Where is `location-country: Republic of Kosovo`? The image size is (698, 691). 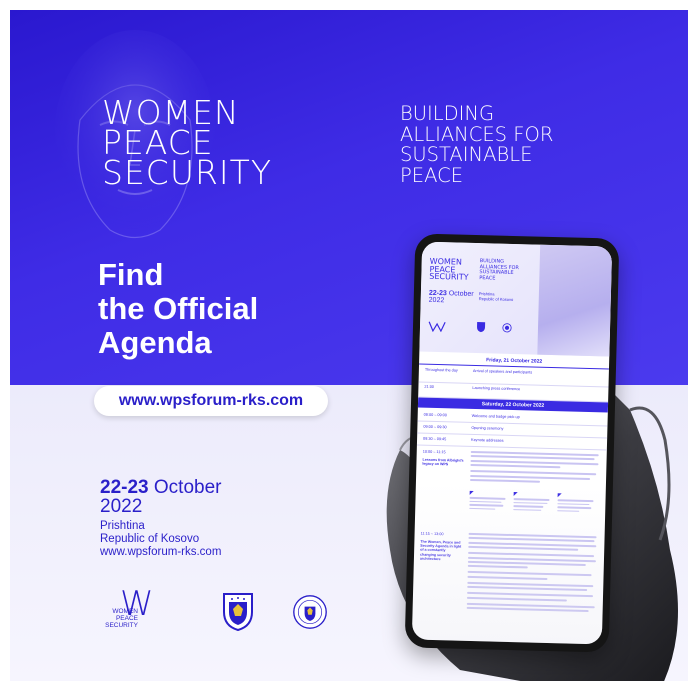 location-country: Republic of Kosovo is located at coordinates (150, 539).